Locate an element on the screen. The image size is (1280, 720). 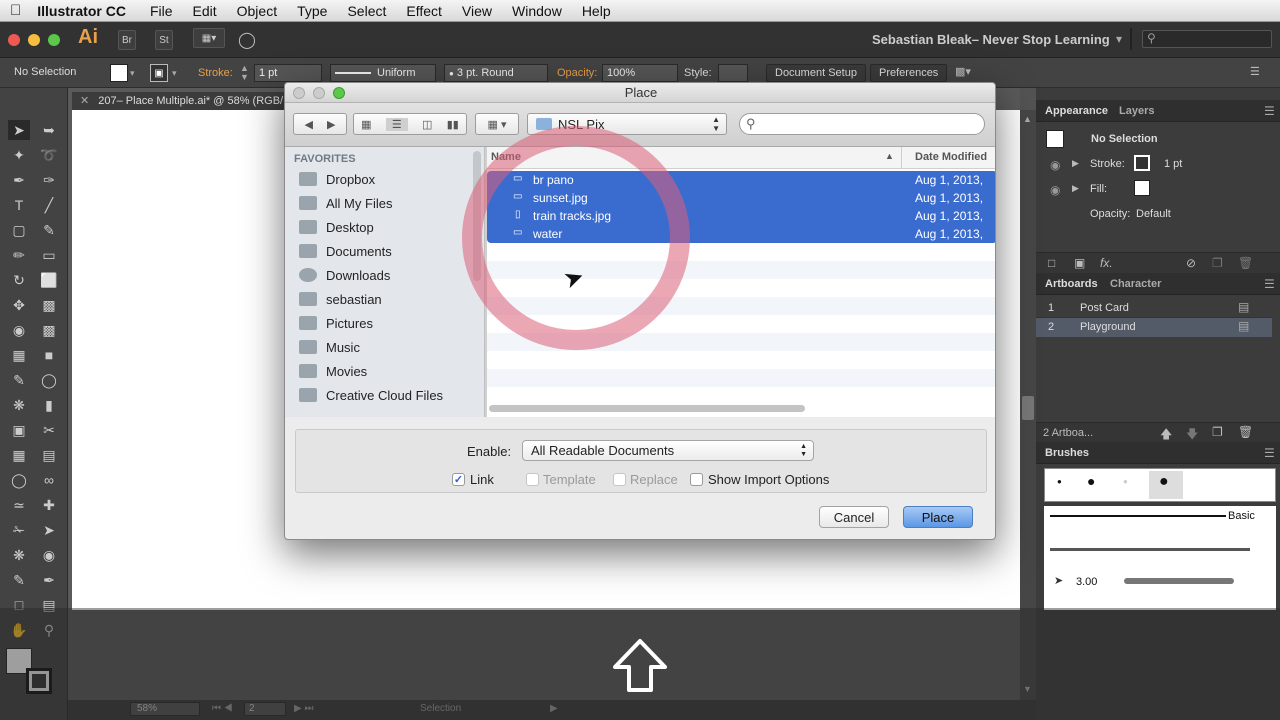
paintbrush-tool-icon: ✎ is located at coordinates (49, 230).